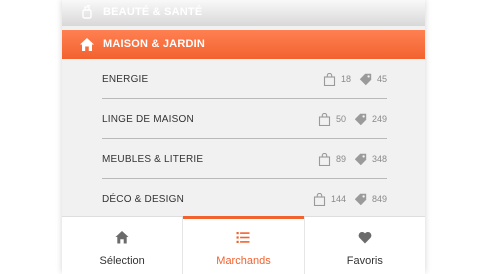  I want to click on category-label: BEAUTÉ & SANTÉ, so click(153, 12).